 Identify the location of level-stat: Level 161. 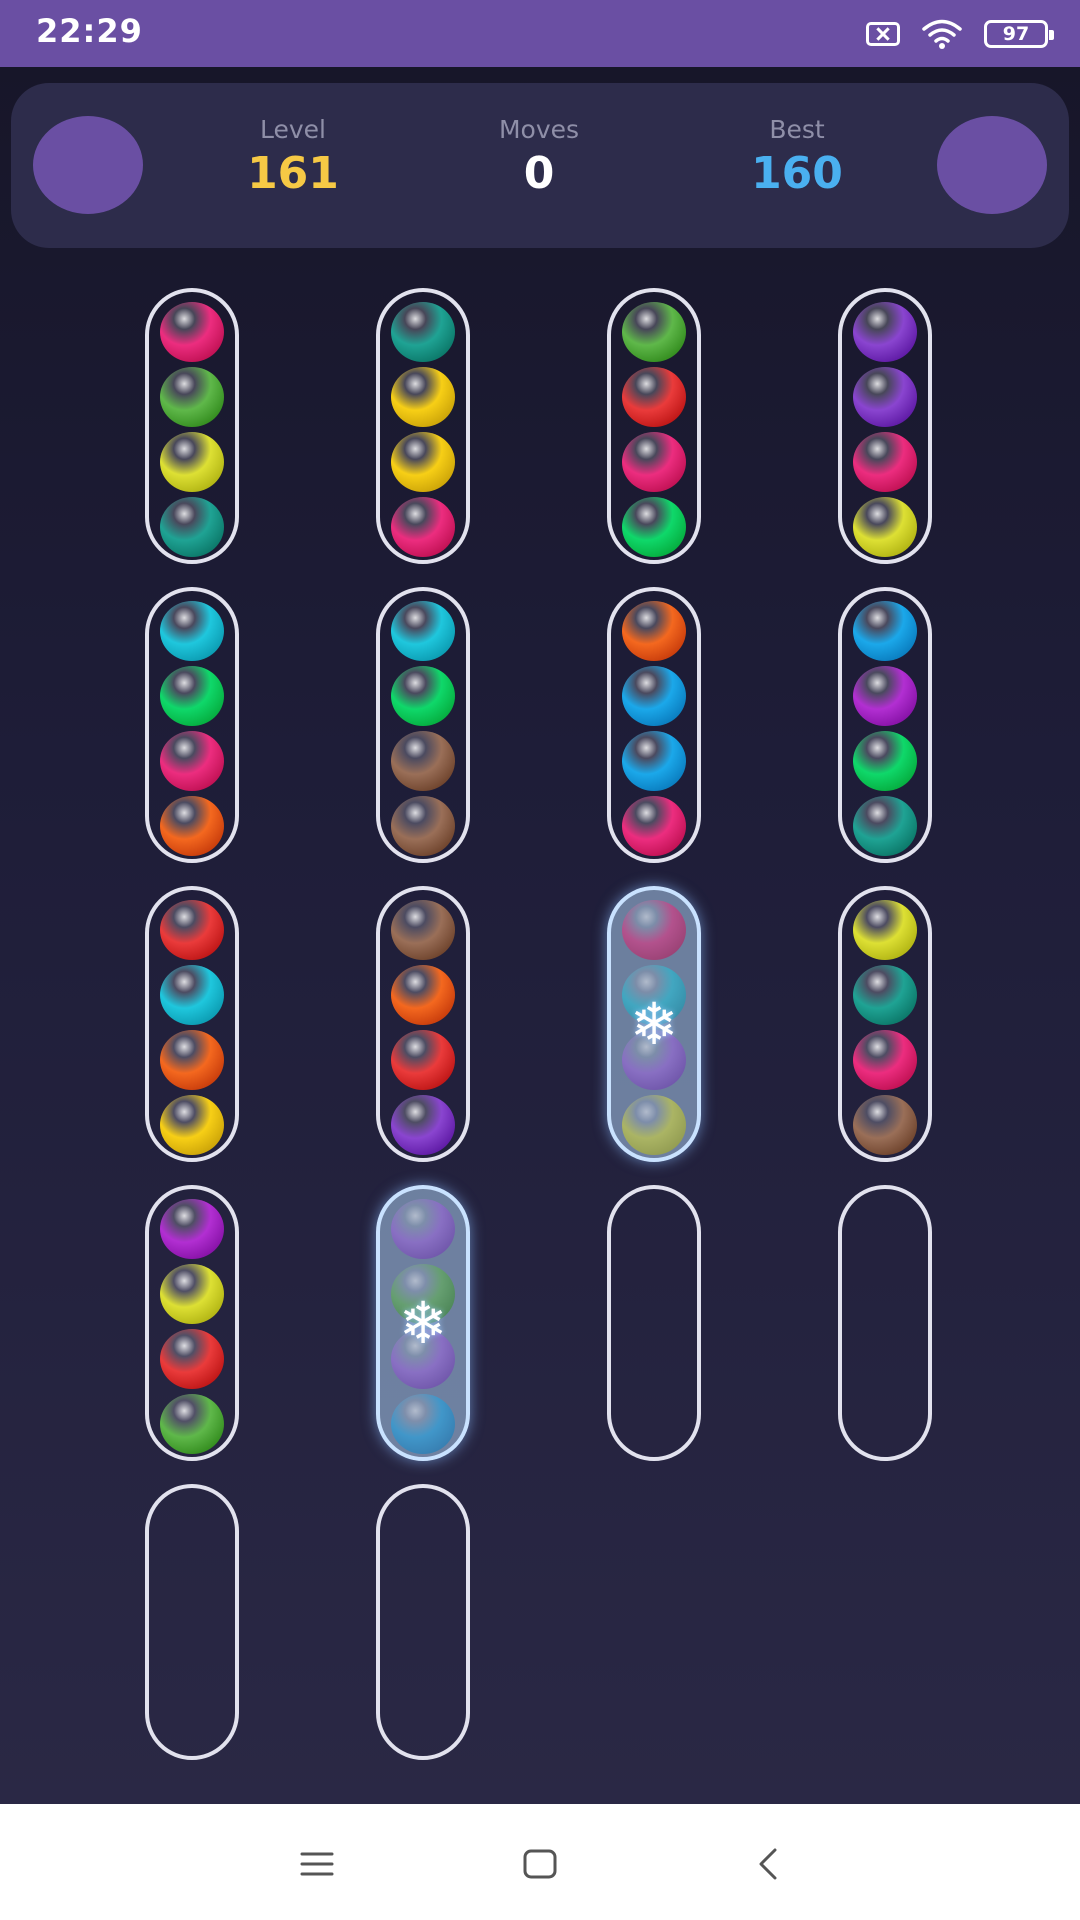
(293, 157).